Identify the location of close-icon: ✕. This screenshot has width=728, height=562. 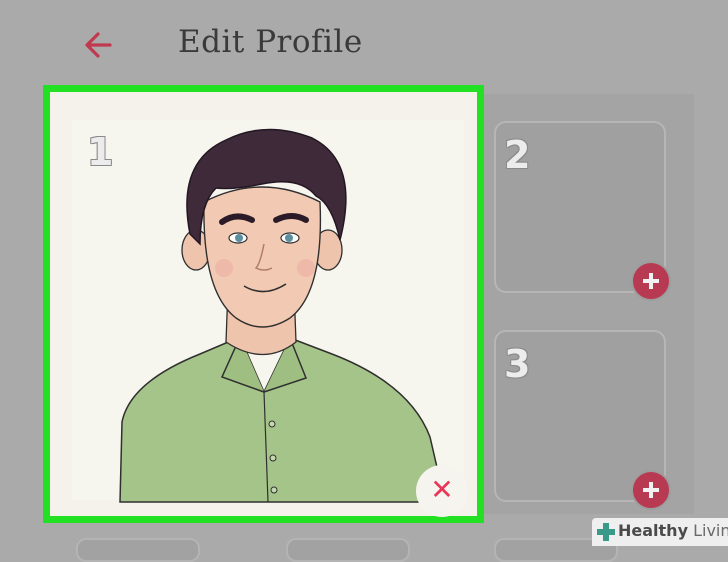
(442, 489).